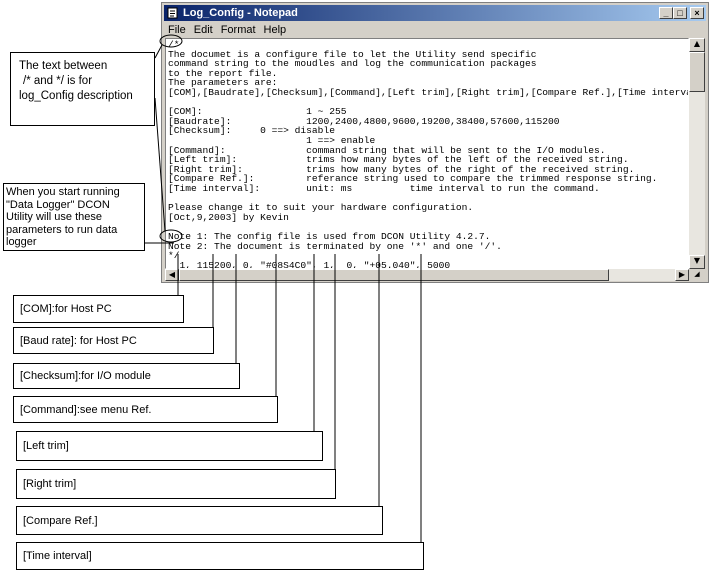  I want to click on callout-checksum-label: [Checksum]:for I/O module, so click(85, 376).